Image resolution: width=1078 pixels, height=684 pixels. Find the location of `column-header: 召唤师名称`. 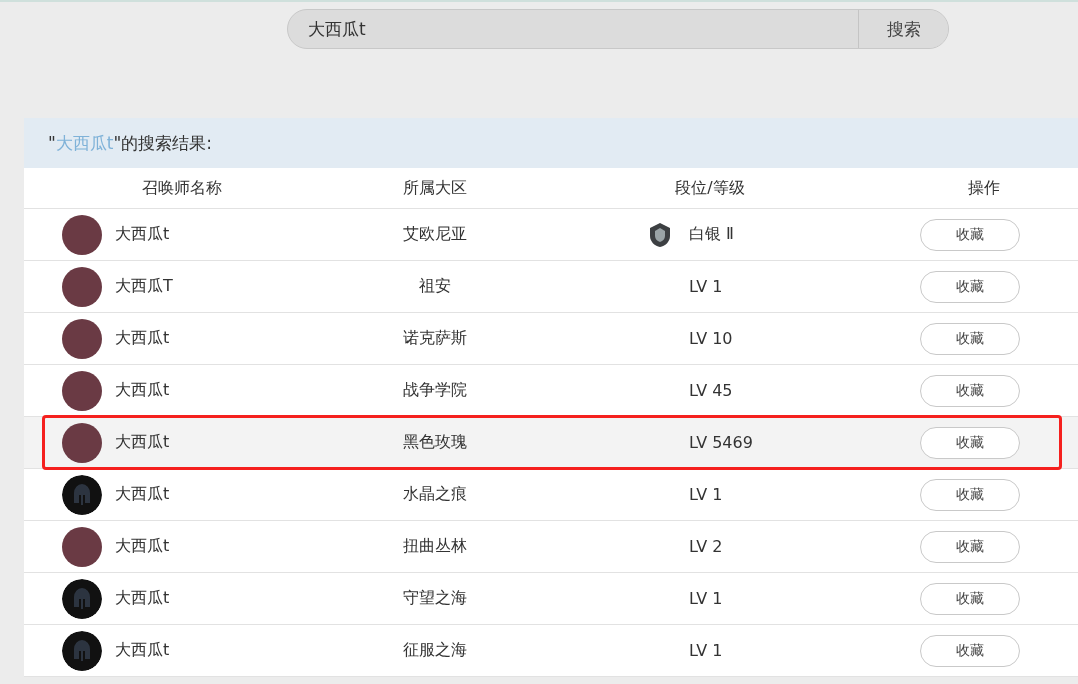

column-header: 召唤师名称 is located at coordinates (182, 188).